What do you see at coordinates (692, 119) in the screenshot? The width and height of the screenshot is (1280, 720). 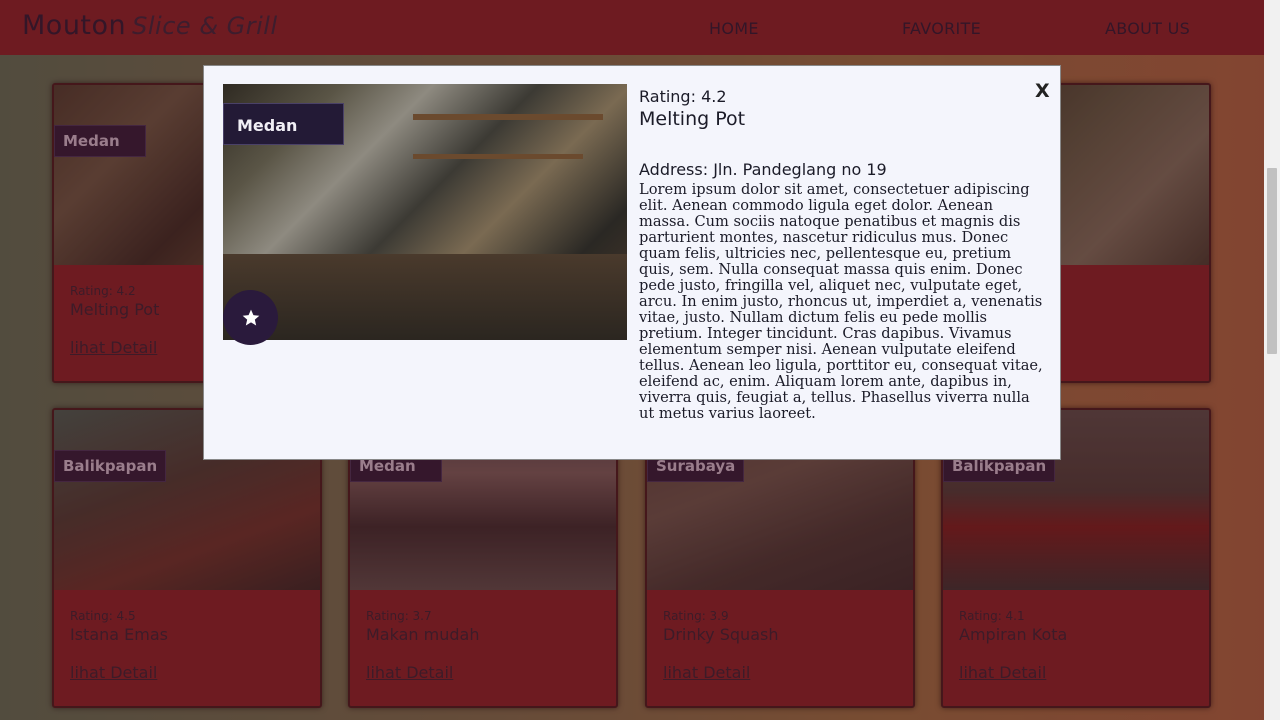 I see `modal-restaurant-name: Melting Pot` at bounding box center [692, 119].